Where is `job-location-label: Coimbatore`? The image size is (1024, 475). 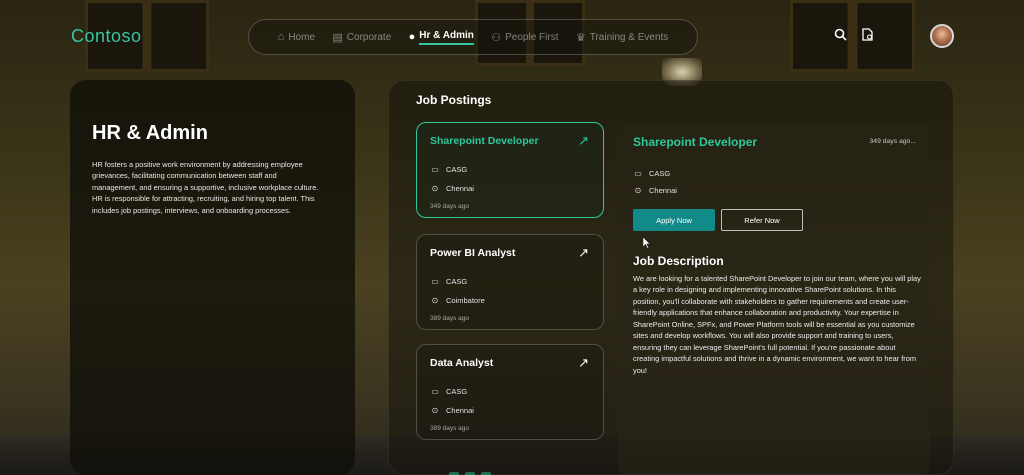
job-location-label: Coimbatore is located at coordinates (465, 300).